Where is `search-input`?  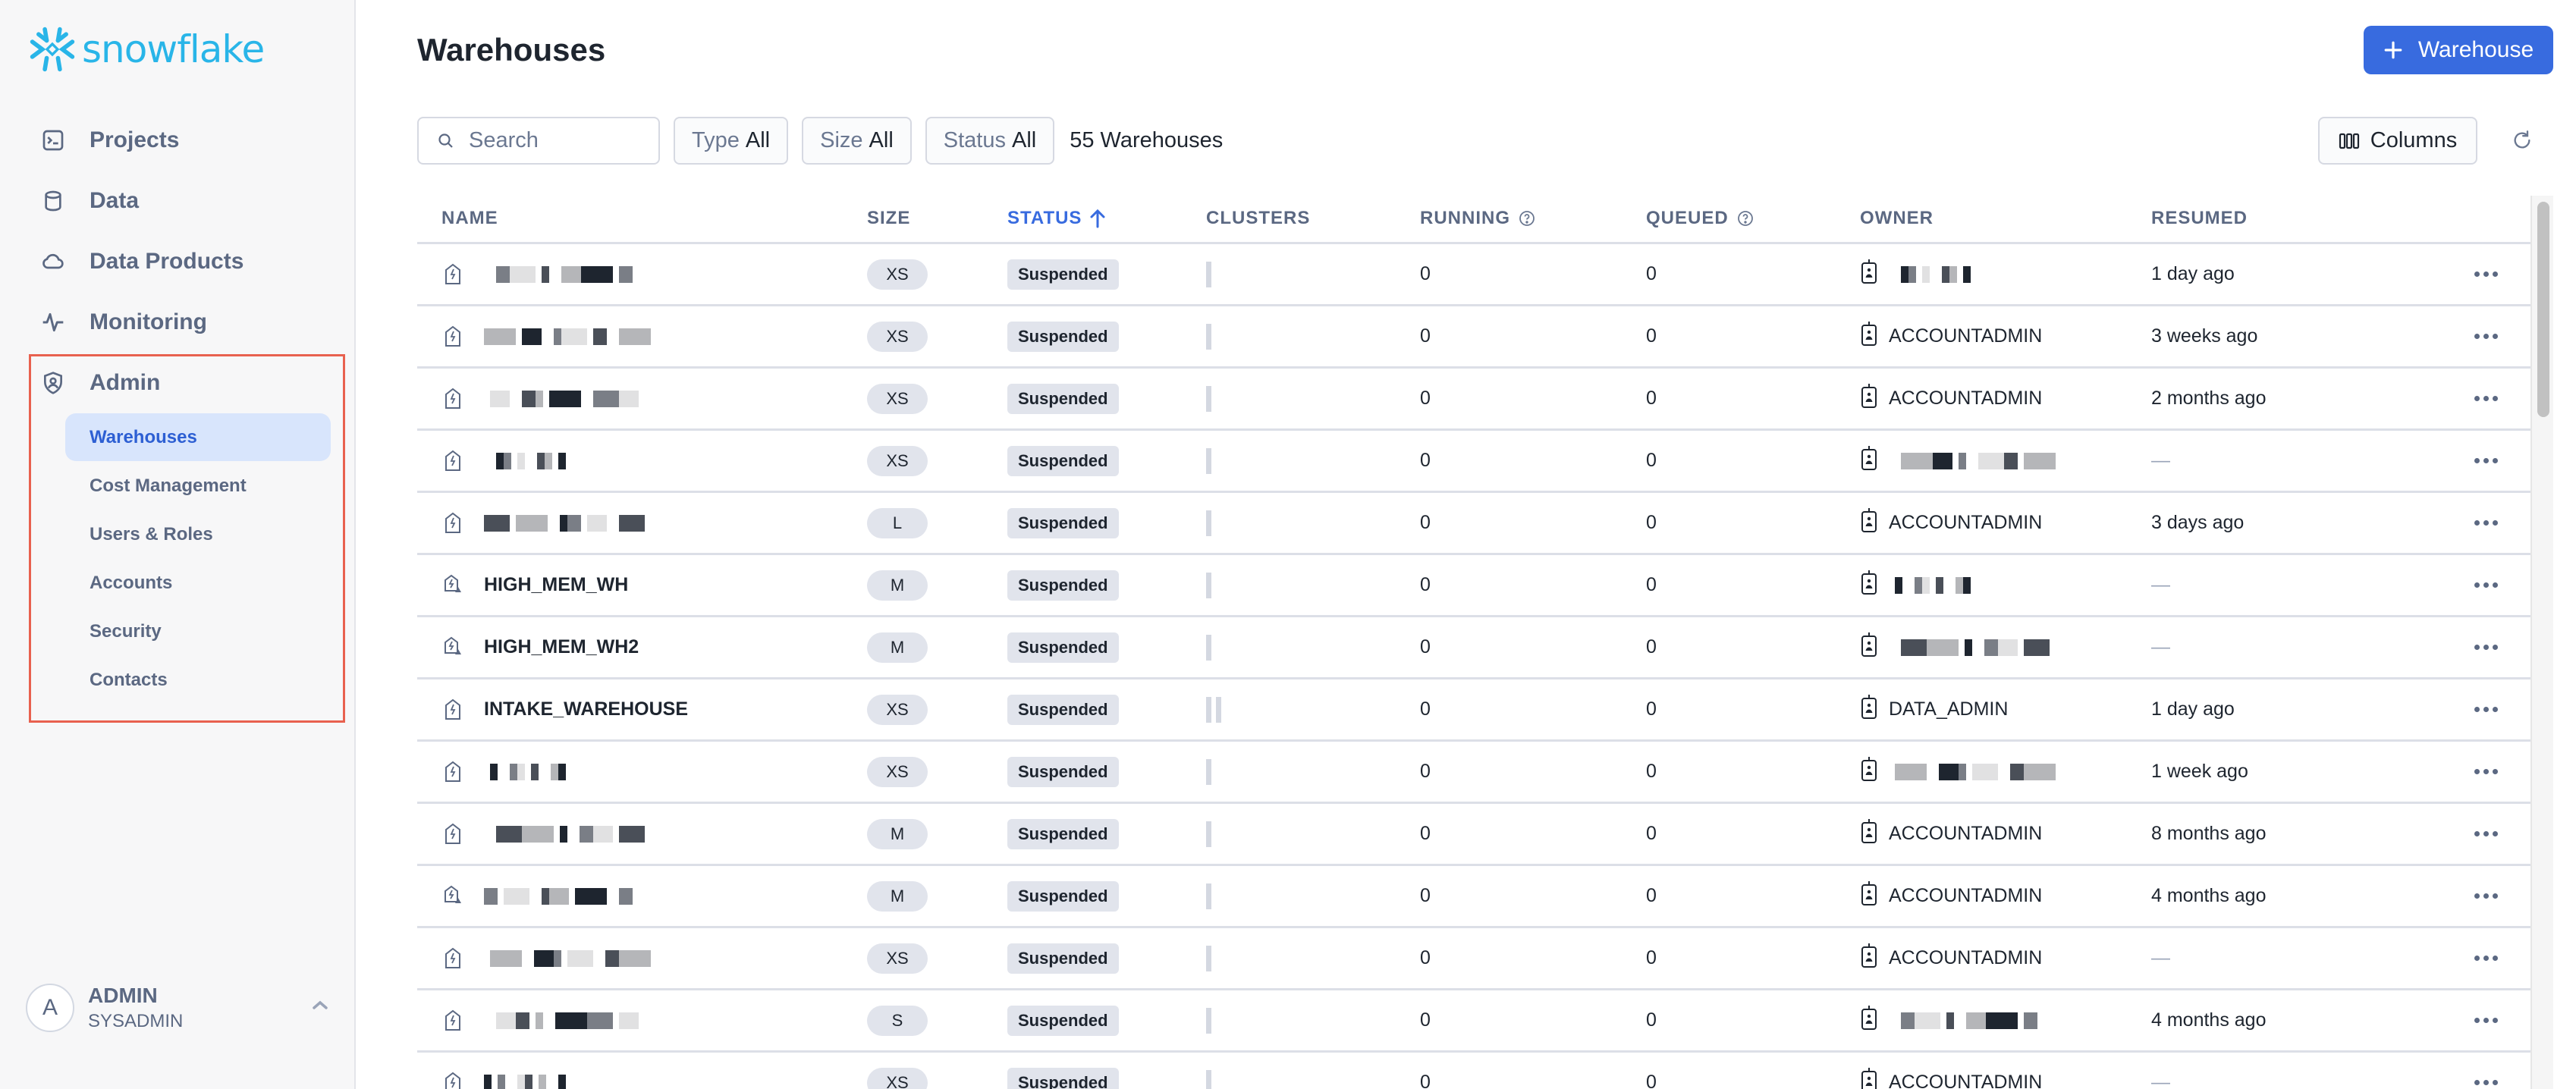
search-input is located at coordinates (552, 140).